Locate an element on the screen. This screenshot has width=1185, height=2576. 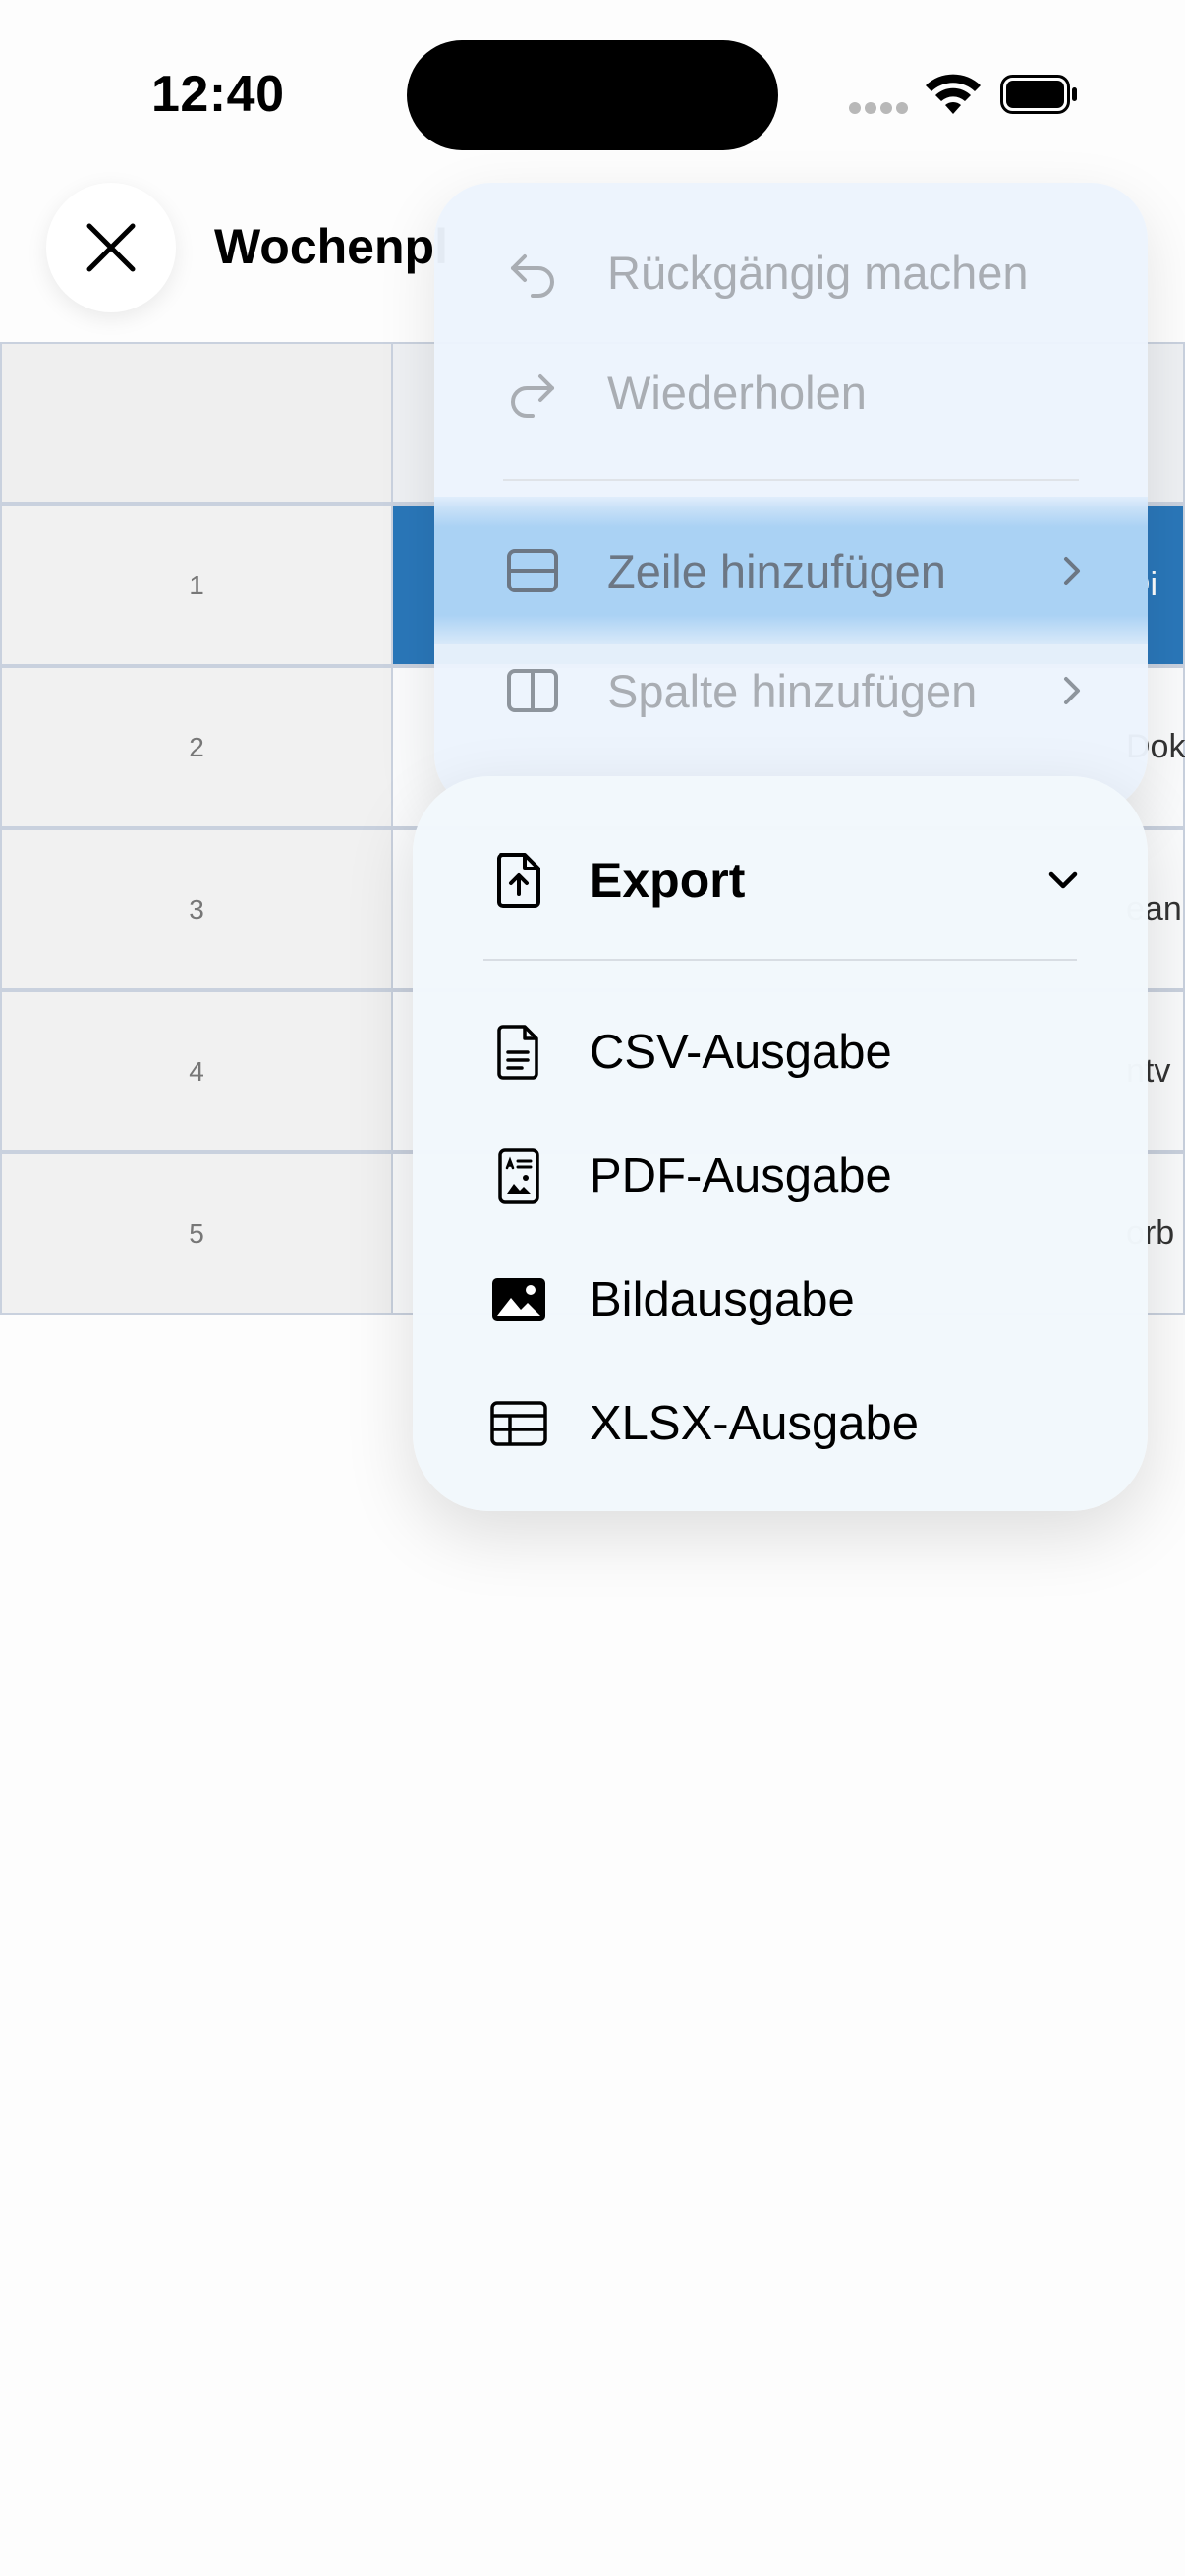
close-button is located at coordinates (111, 247).